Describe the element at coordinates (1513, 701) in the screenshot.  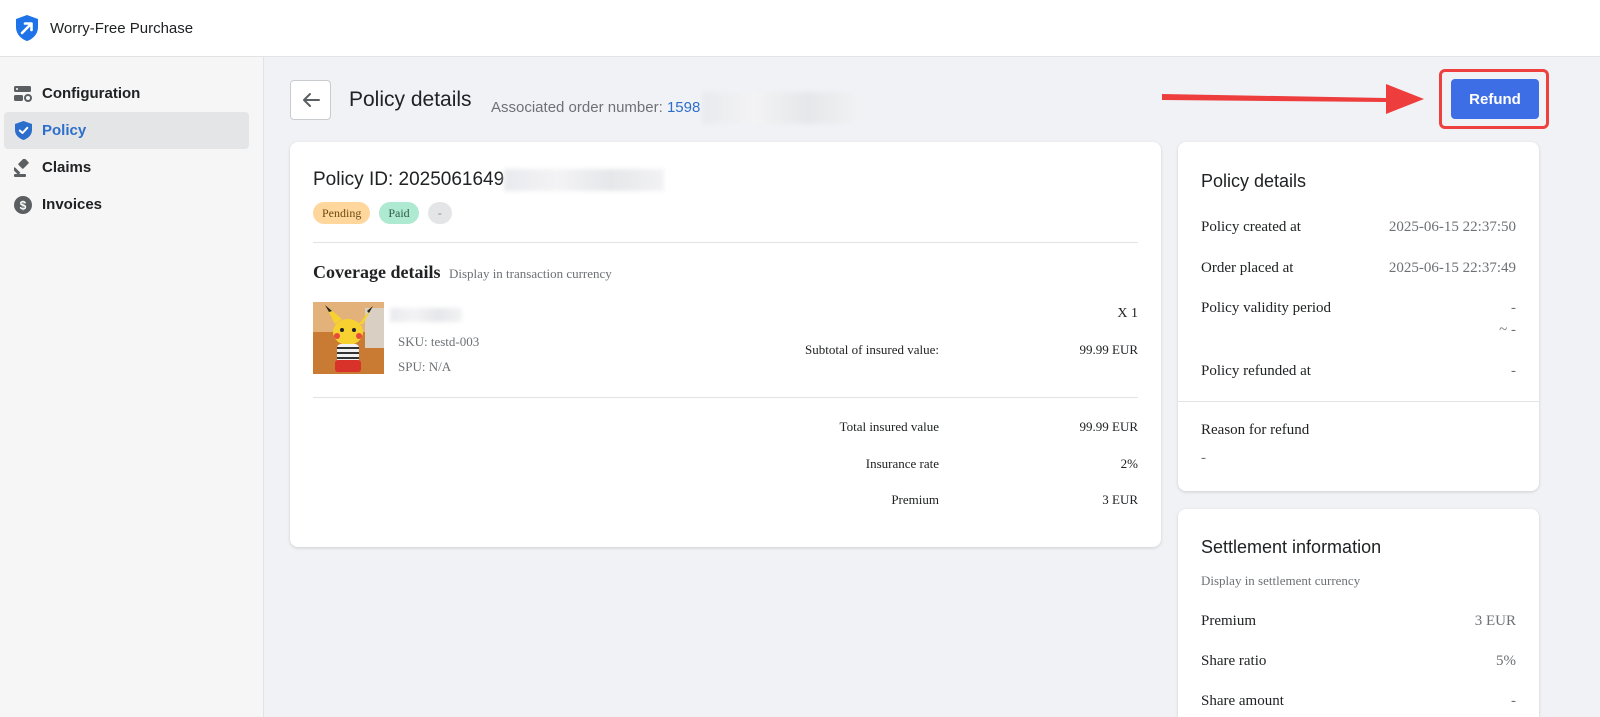
I see `share-amount-value: -` at that location.